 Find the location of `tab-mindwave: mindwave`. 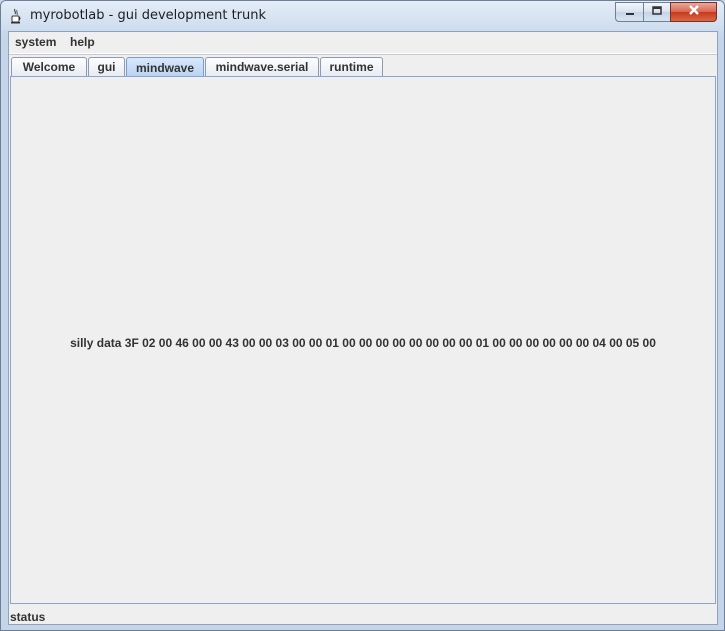

tab-mindwave: mindwave is located at coordinates (165, 67).